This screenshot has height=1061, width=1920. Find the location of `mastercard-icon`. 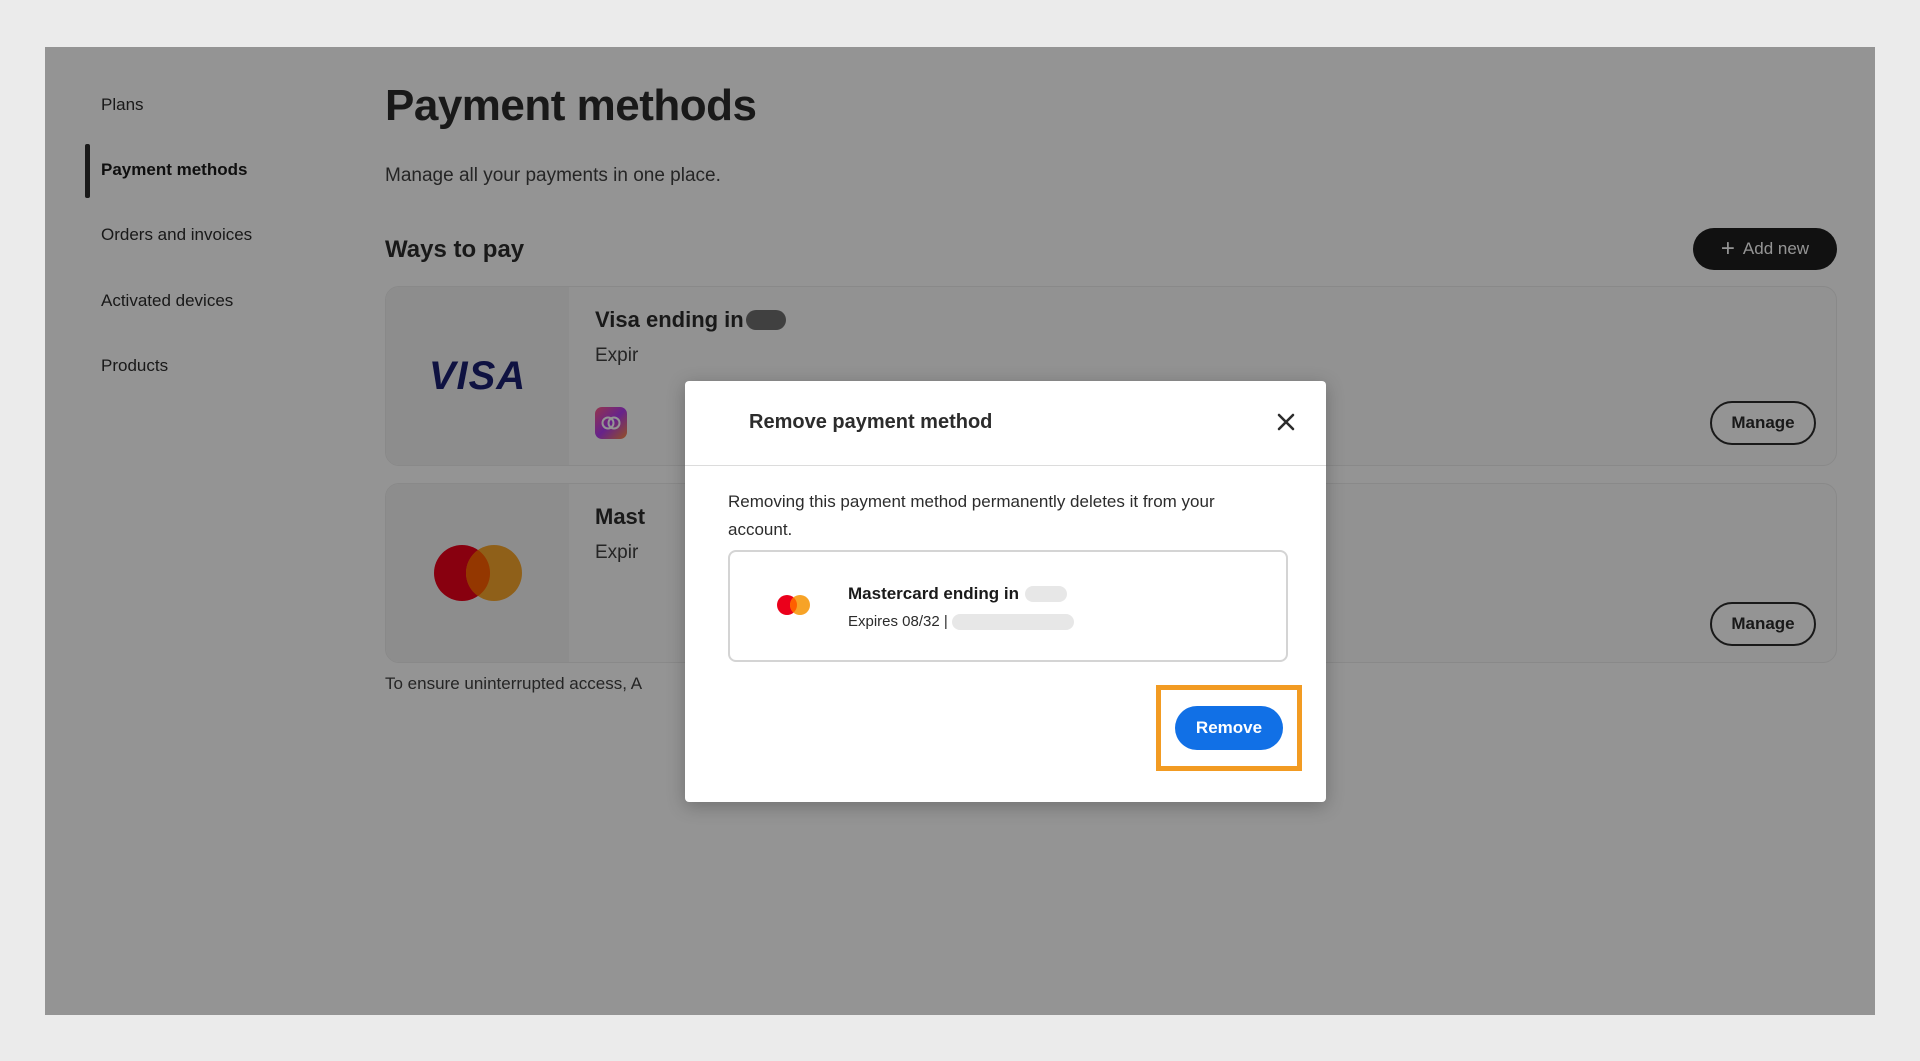

mastercard-icon is located at coordinates (793, 605).